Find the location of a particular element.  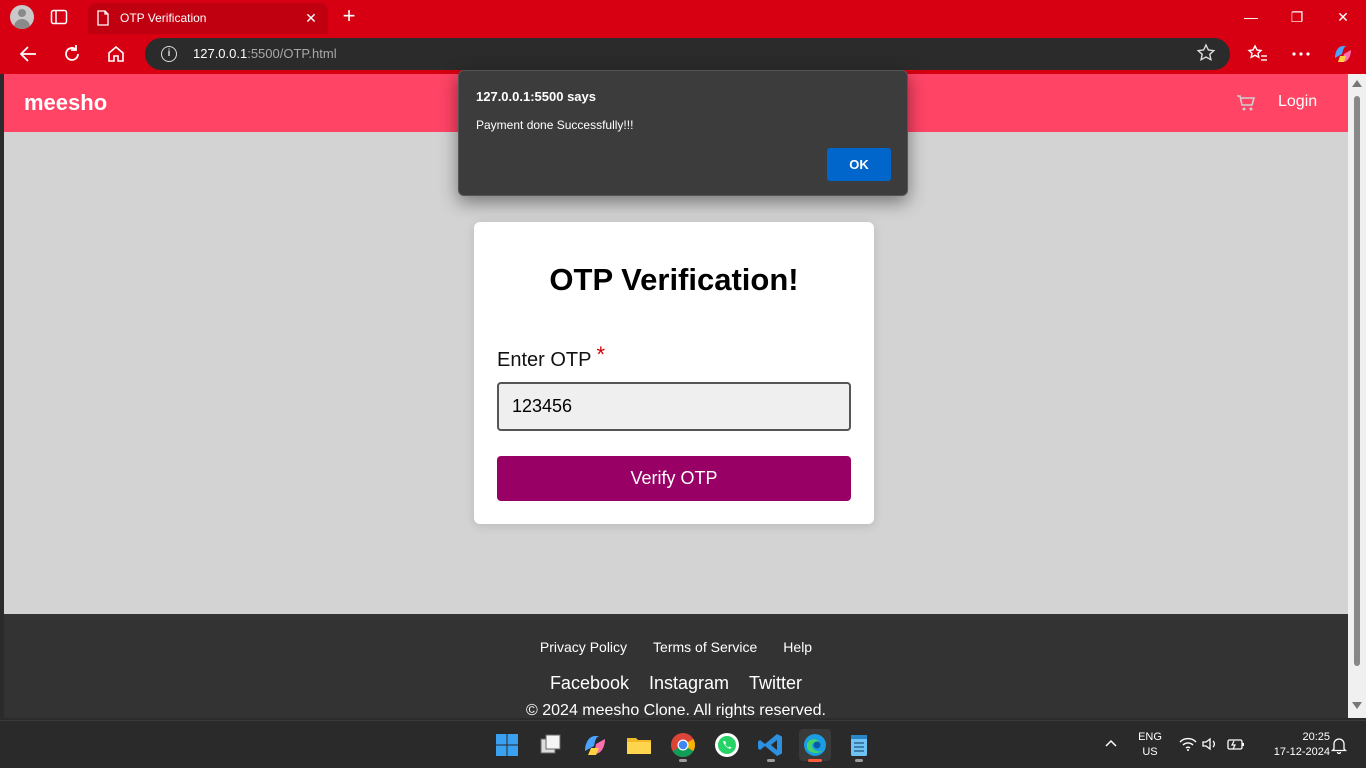

home-icon is located at coordinates (116, 54).